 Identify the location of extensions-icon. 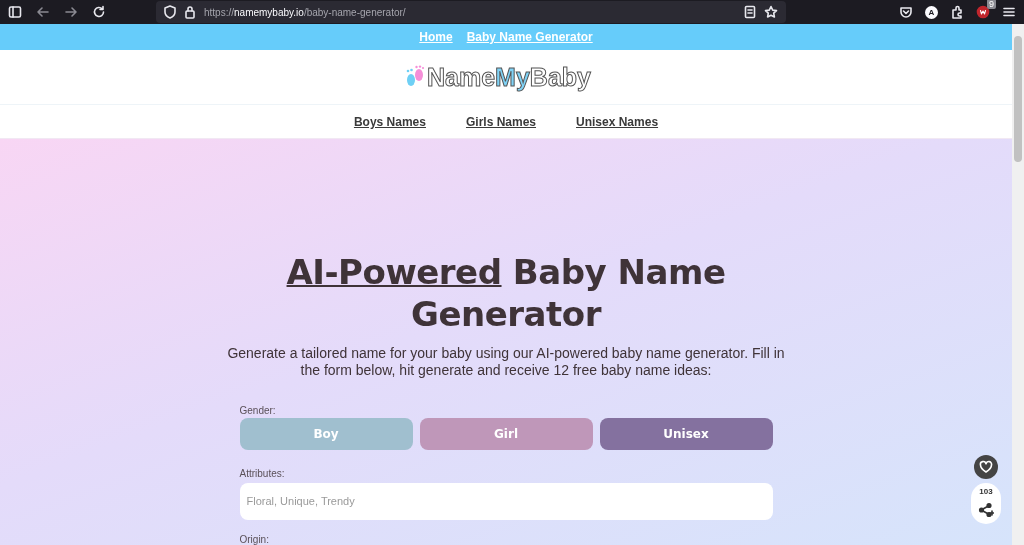
(957, 12).